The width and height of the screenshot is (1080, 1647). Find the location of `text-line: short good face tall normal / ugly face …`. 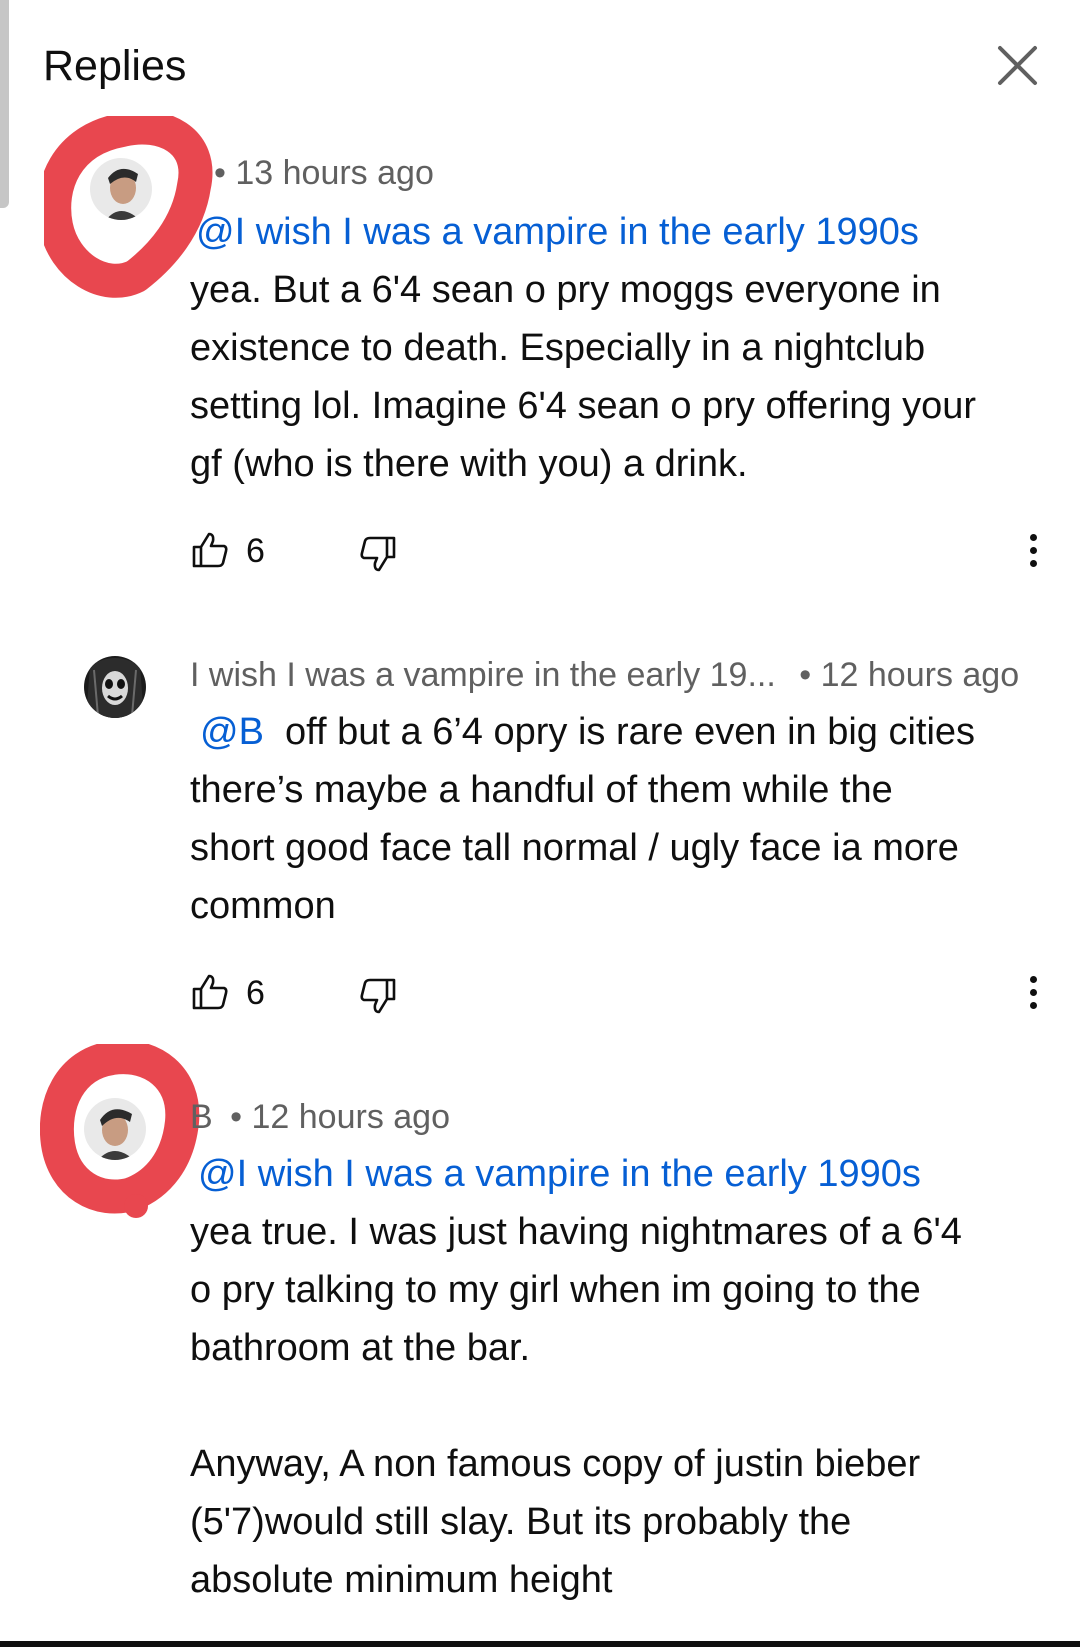

text-line: short good face tall normal / ugly face … is located at coordinates (574, 848).